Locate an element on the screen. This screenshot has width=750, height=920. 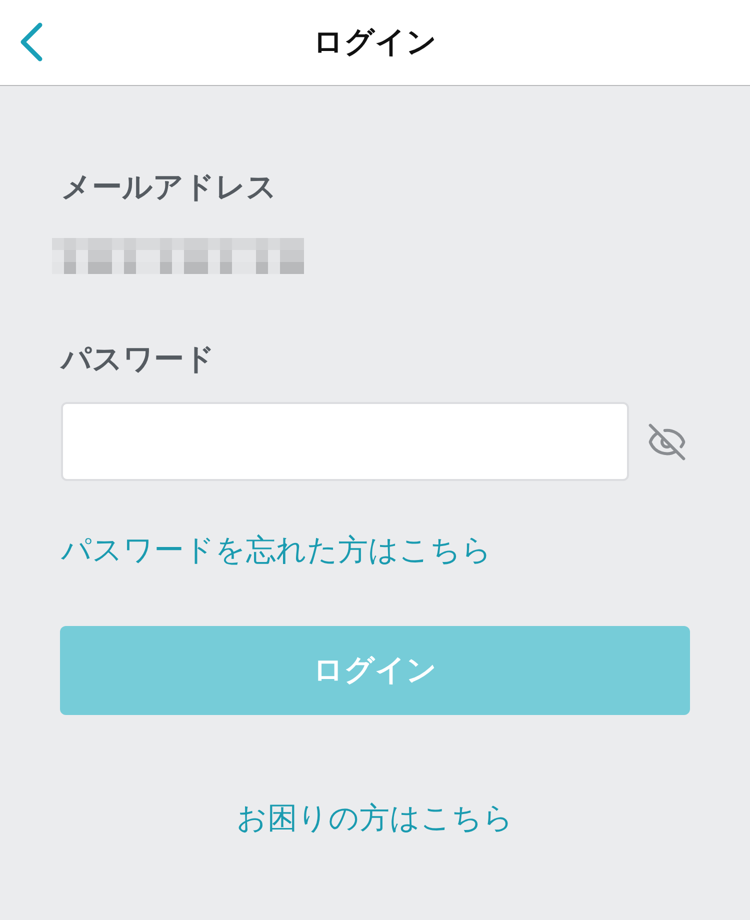
password-label: パスワード is located at coordinates (138, 360).